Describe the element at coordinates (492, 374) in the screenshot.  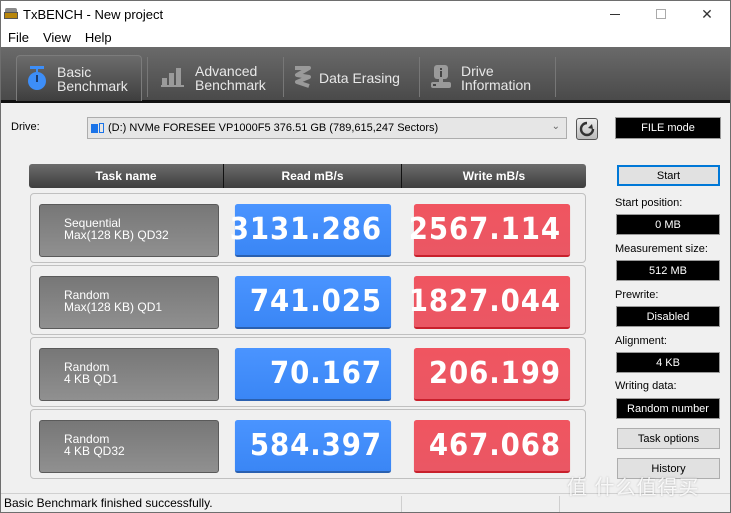
I see `write-speed-value: 206.199` at that location.